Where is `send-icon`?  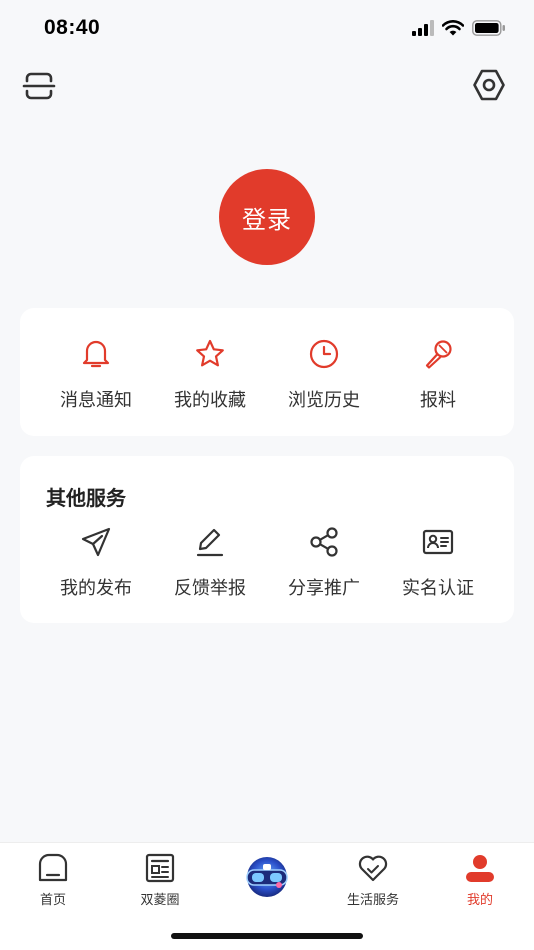
send-icon is located at coordinates (96, 542).